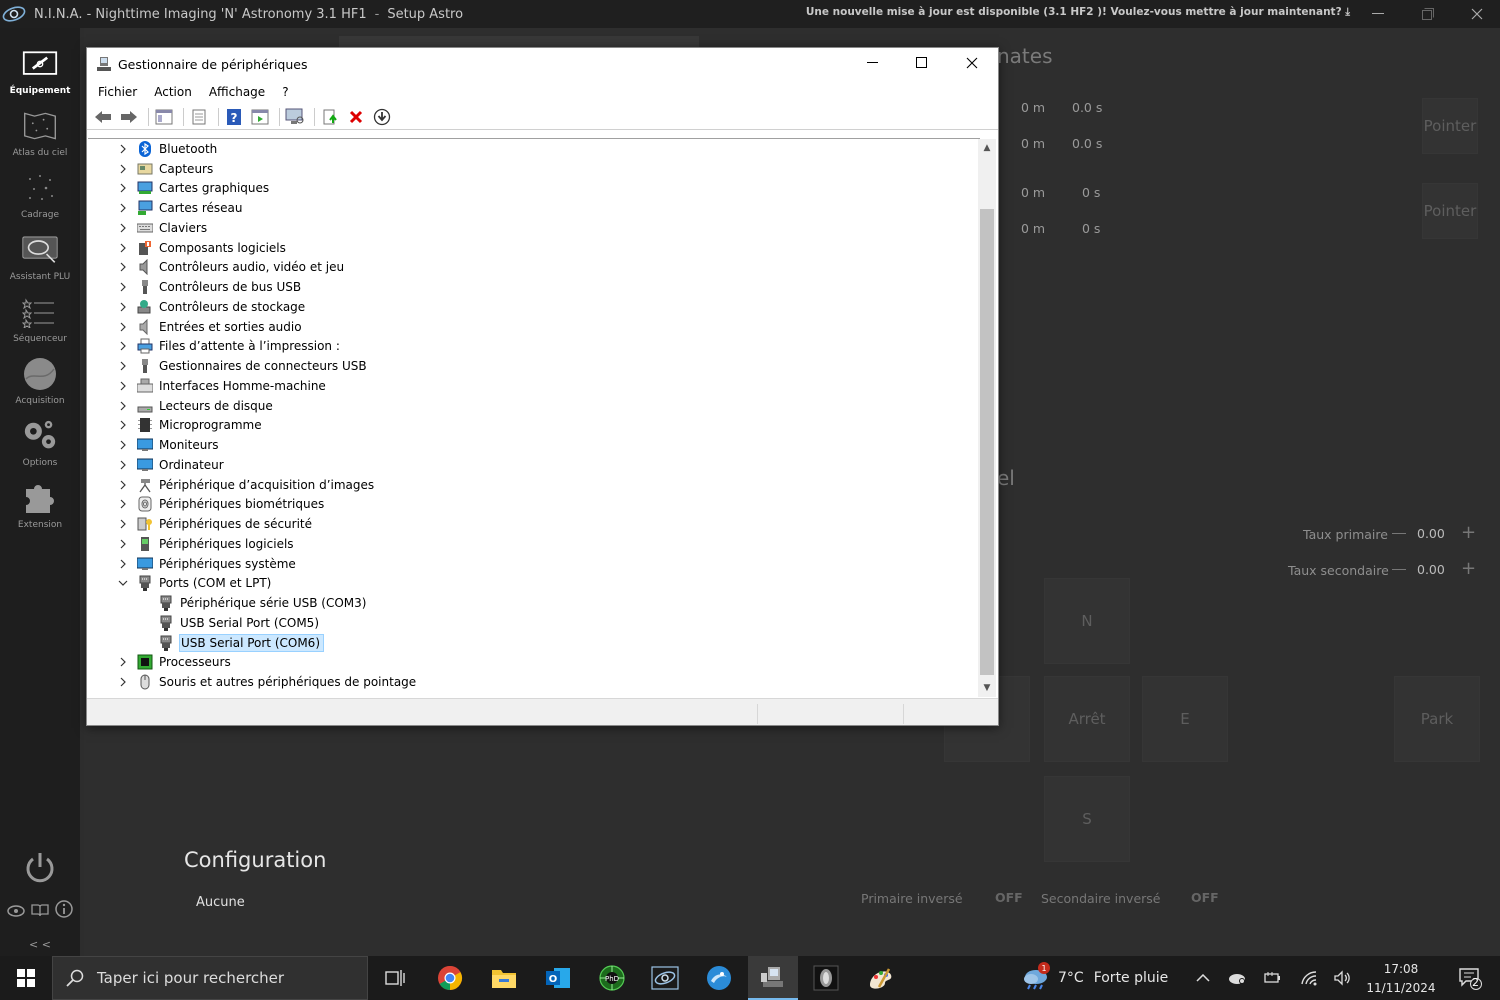 The width and height of the screenshot is (1500, 1000). Describe the element at coordinates (534, 524) in the screenshot. I see `tree-category-peripheriques-de-securite: Périphériques de sécurité` at that location.